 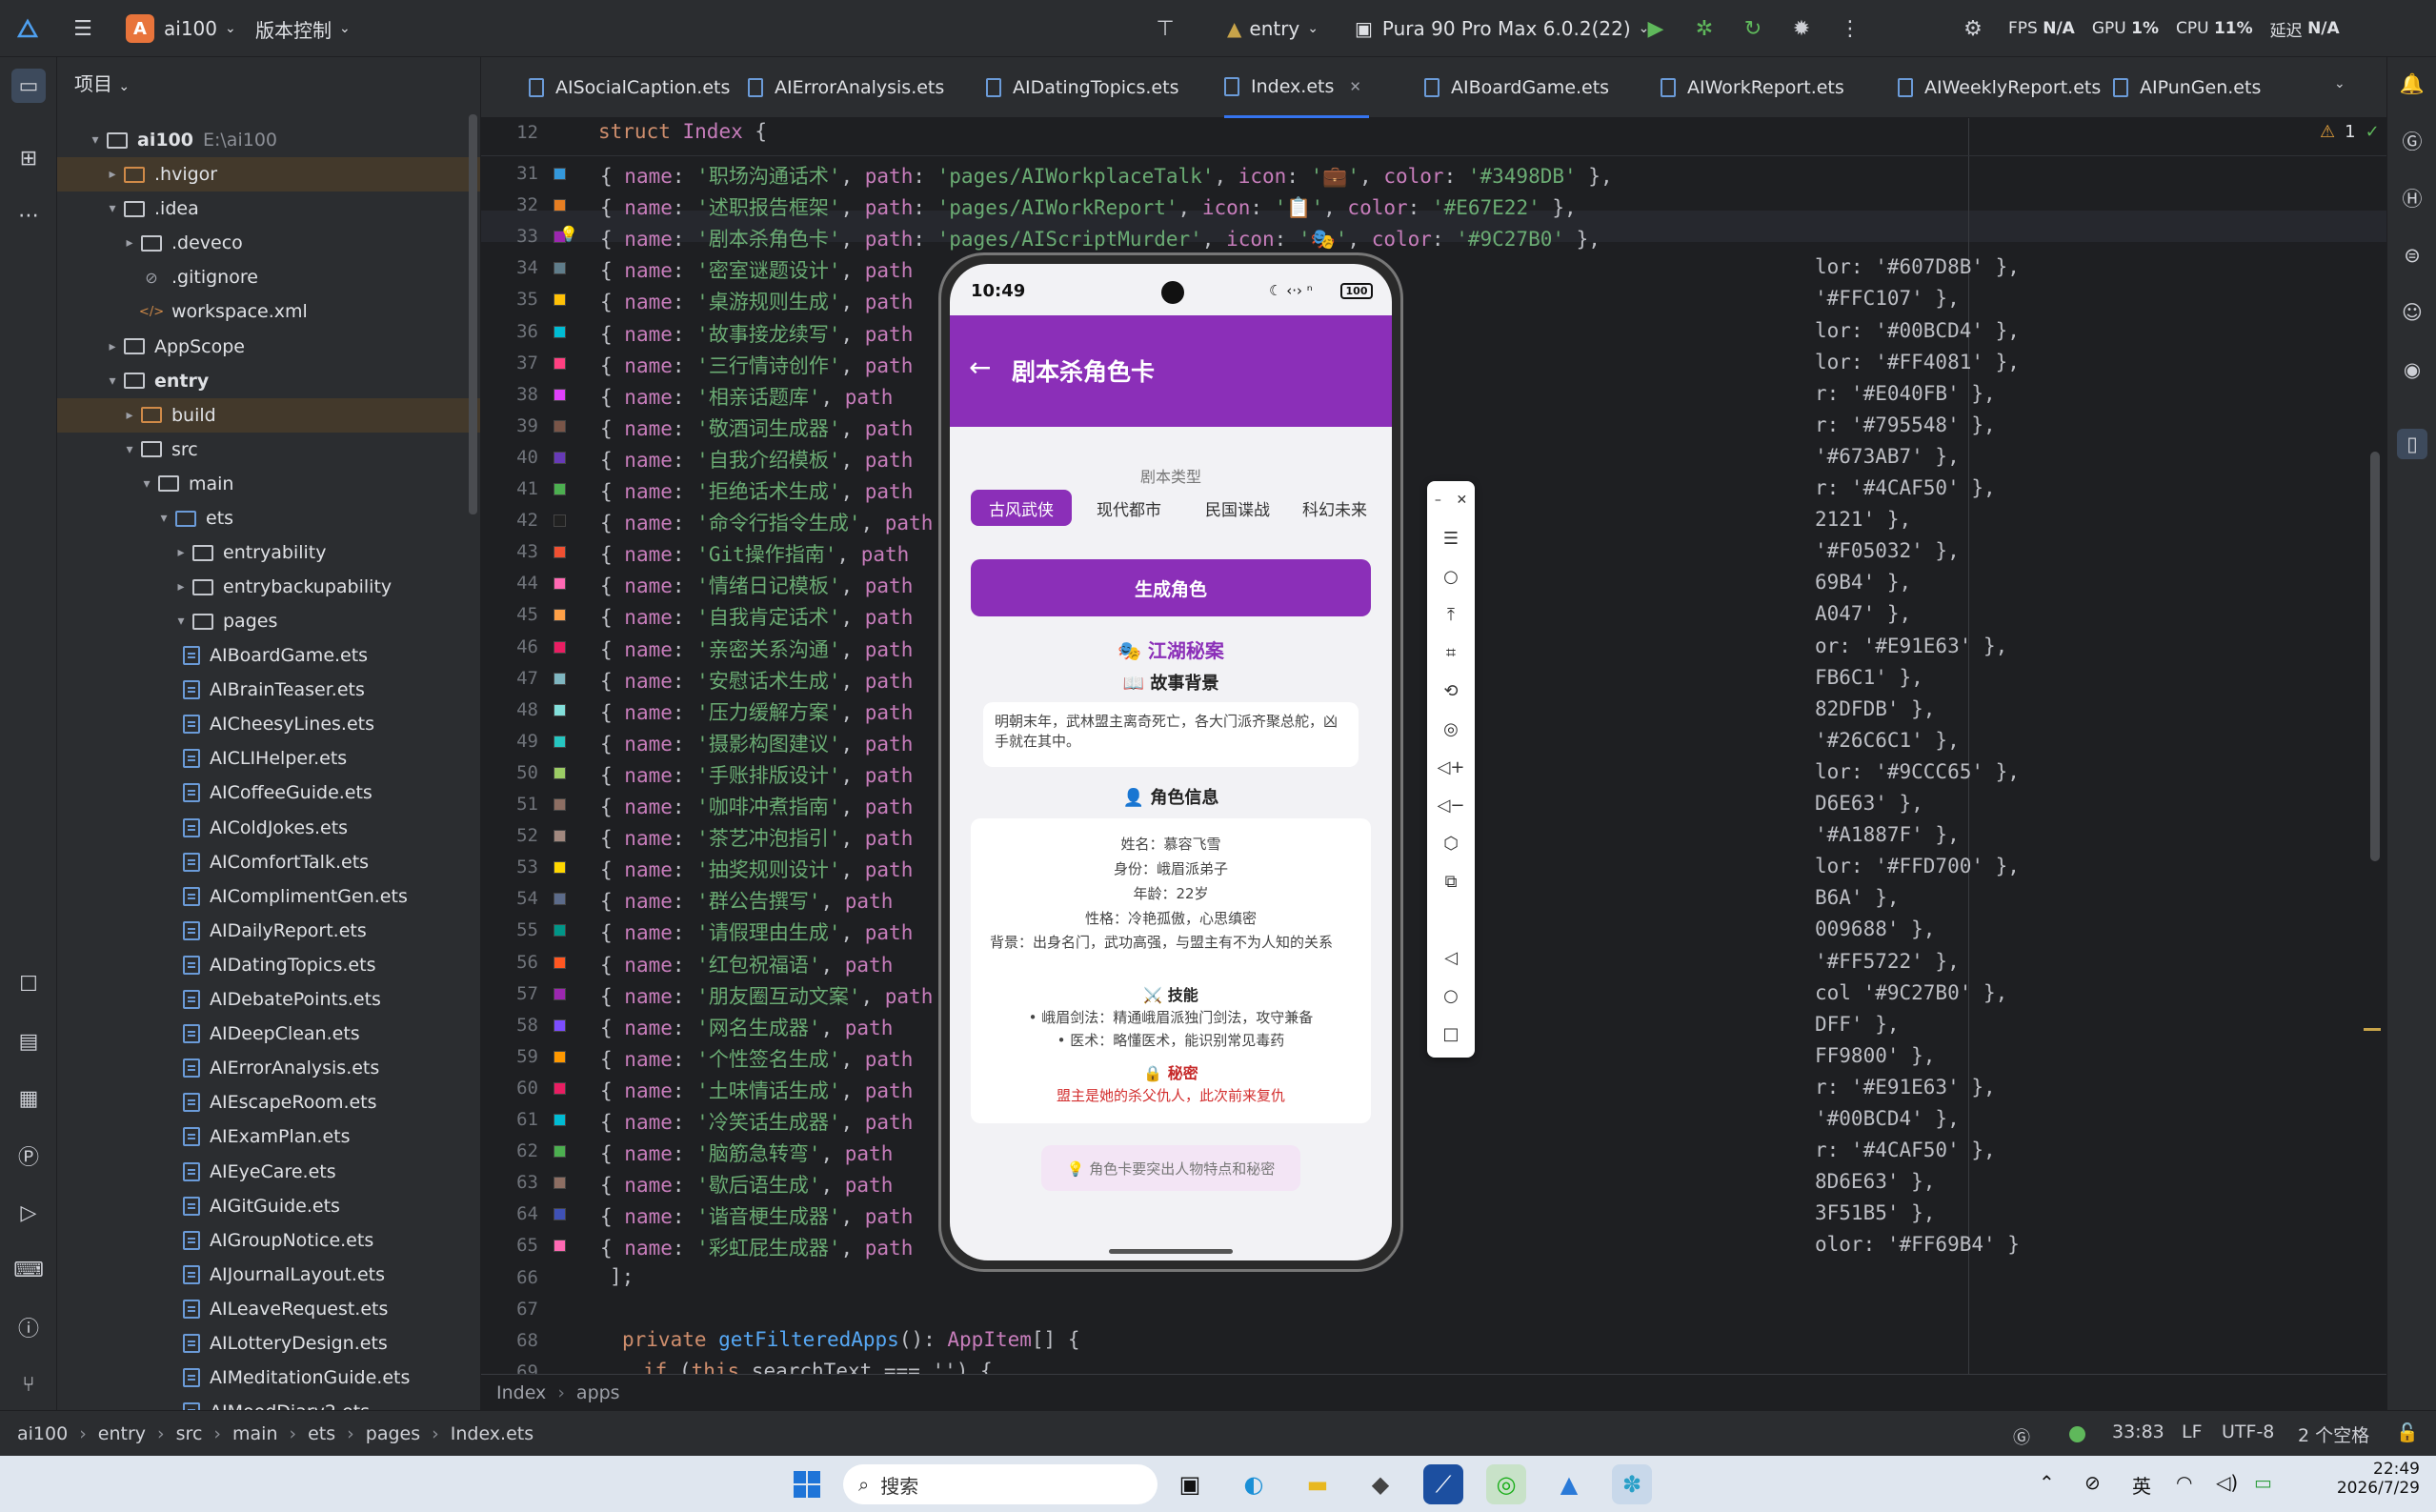 What do you see at coordinates (1569, 1484) in the screenshot?
I see `deveco-icon: ▲` at bounding box center [1569, 1484].